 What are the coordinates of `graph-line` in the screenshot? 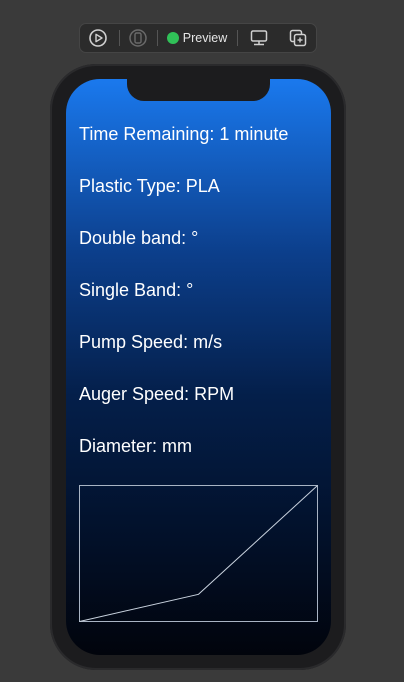 It's located at (198, 553).